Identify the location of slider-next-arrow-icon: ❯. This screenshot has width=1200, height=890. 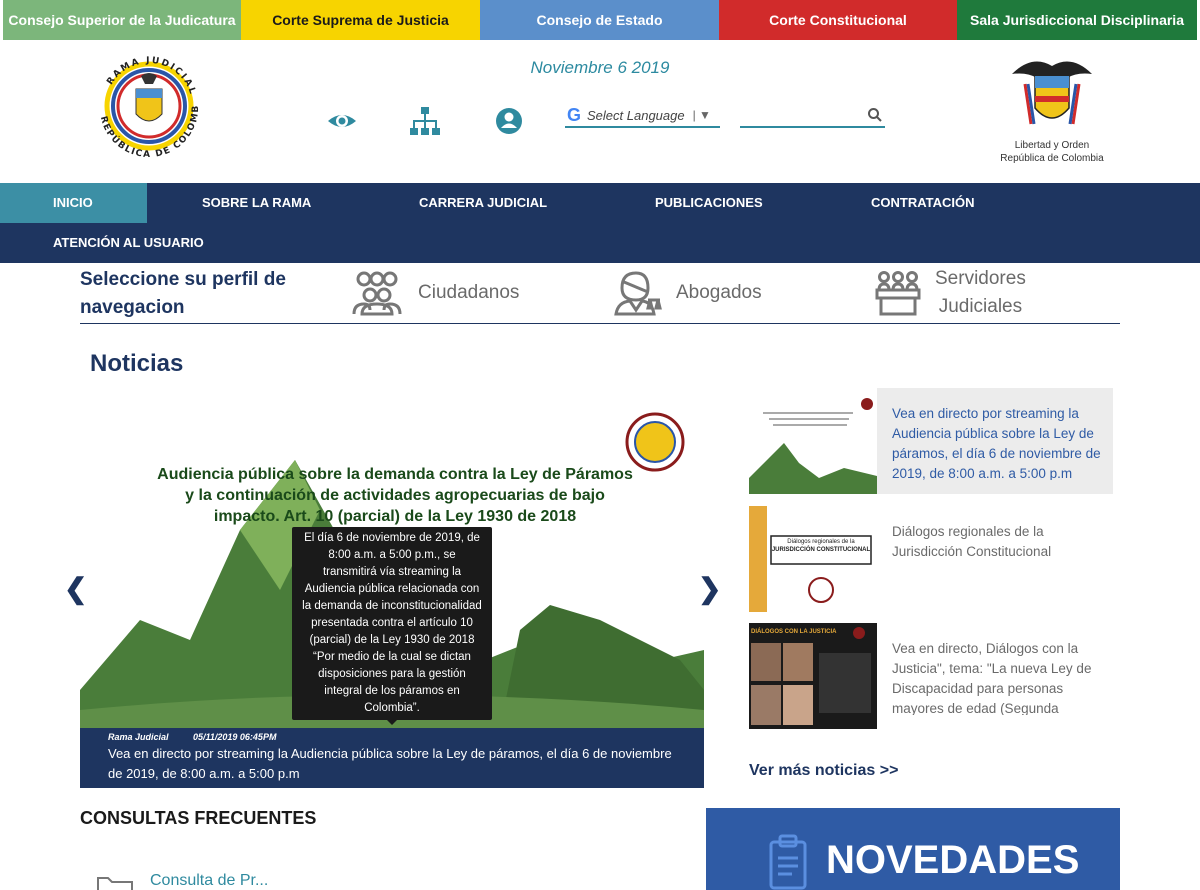
(709, 588).